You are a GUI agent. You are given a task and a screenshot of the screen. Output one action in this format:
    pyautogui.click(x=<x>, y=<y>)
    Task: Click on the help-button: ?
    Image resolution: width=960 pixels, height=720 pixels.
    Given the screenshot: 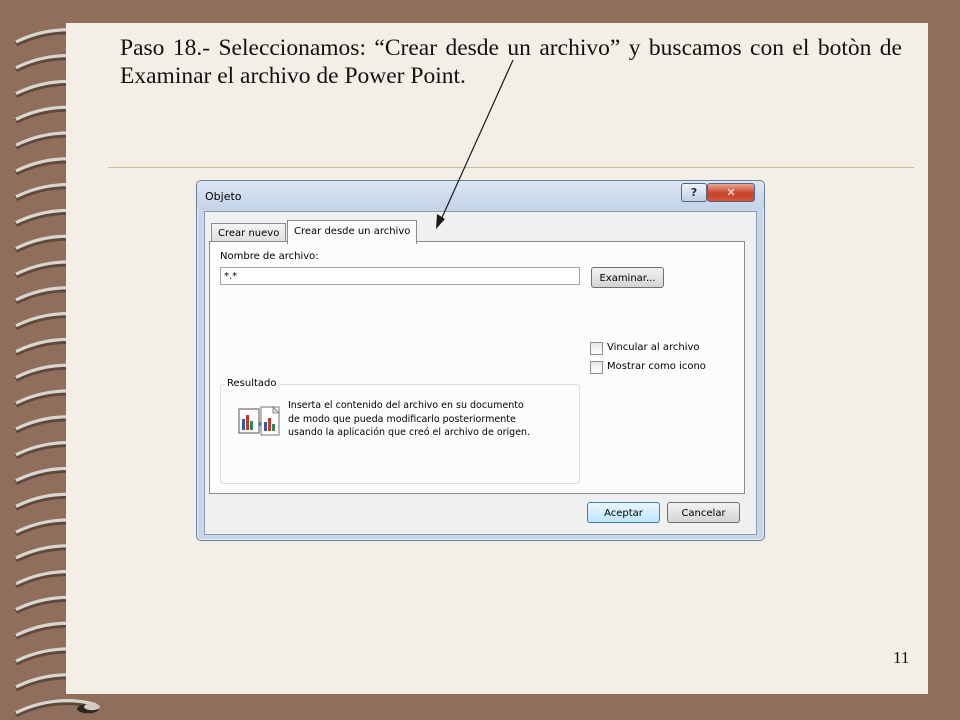 What is the action you would take?
    pyautogui.click(x=694, y=192)
    